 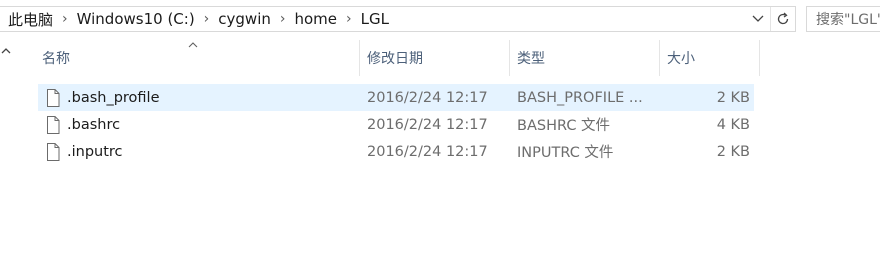 What do you see at coordinates (565, 153) in the screenshot?
I see `file-type: INPUTRC 文件` at bounding box center [565, 153].